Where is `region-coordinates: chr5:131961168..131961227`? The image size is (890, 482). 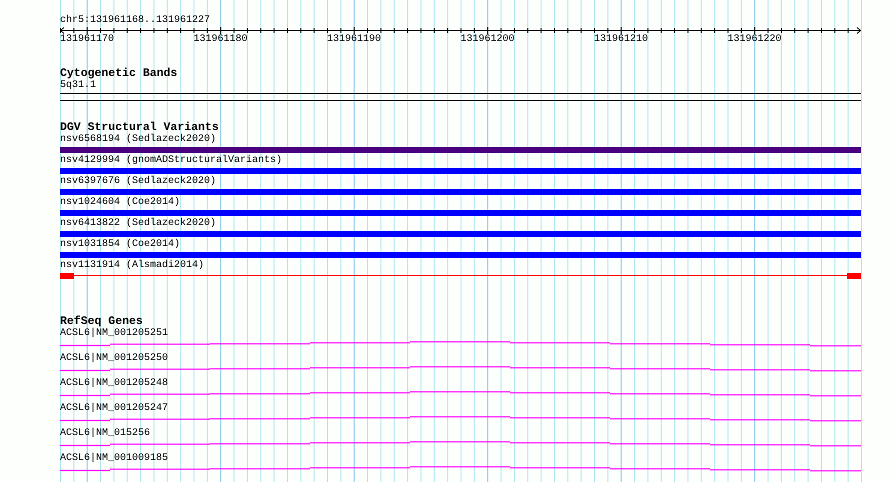
region-coordinates: chr5:131961168..131961227 is located at coordinates (135, 21).